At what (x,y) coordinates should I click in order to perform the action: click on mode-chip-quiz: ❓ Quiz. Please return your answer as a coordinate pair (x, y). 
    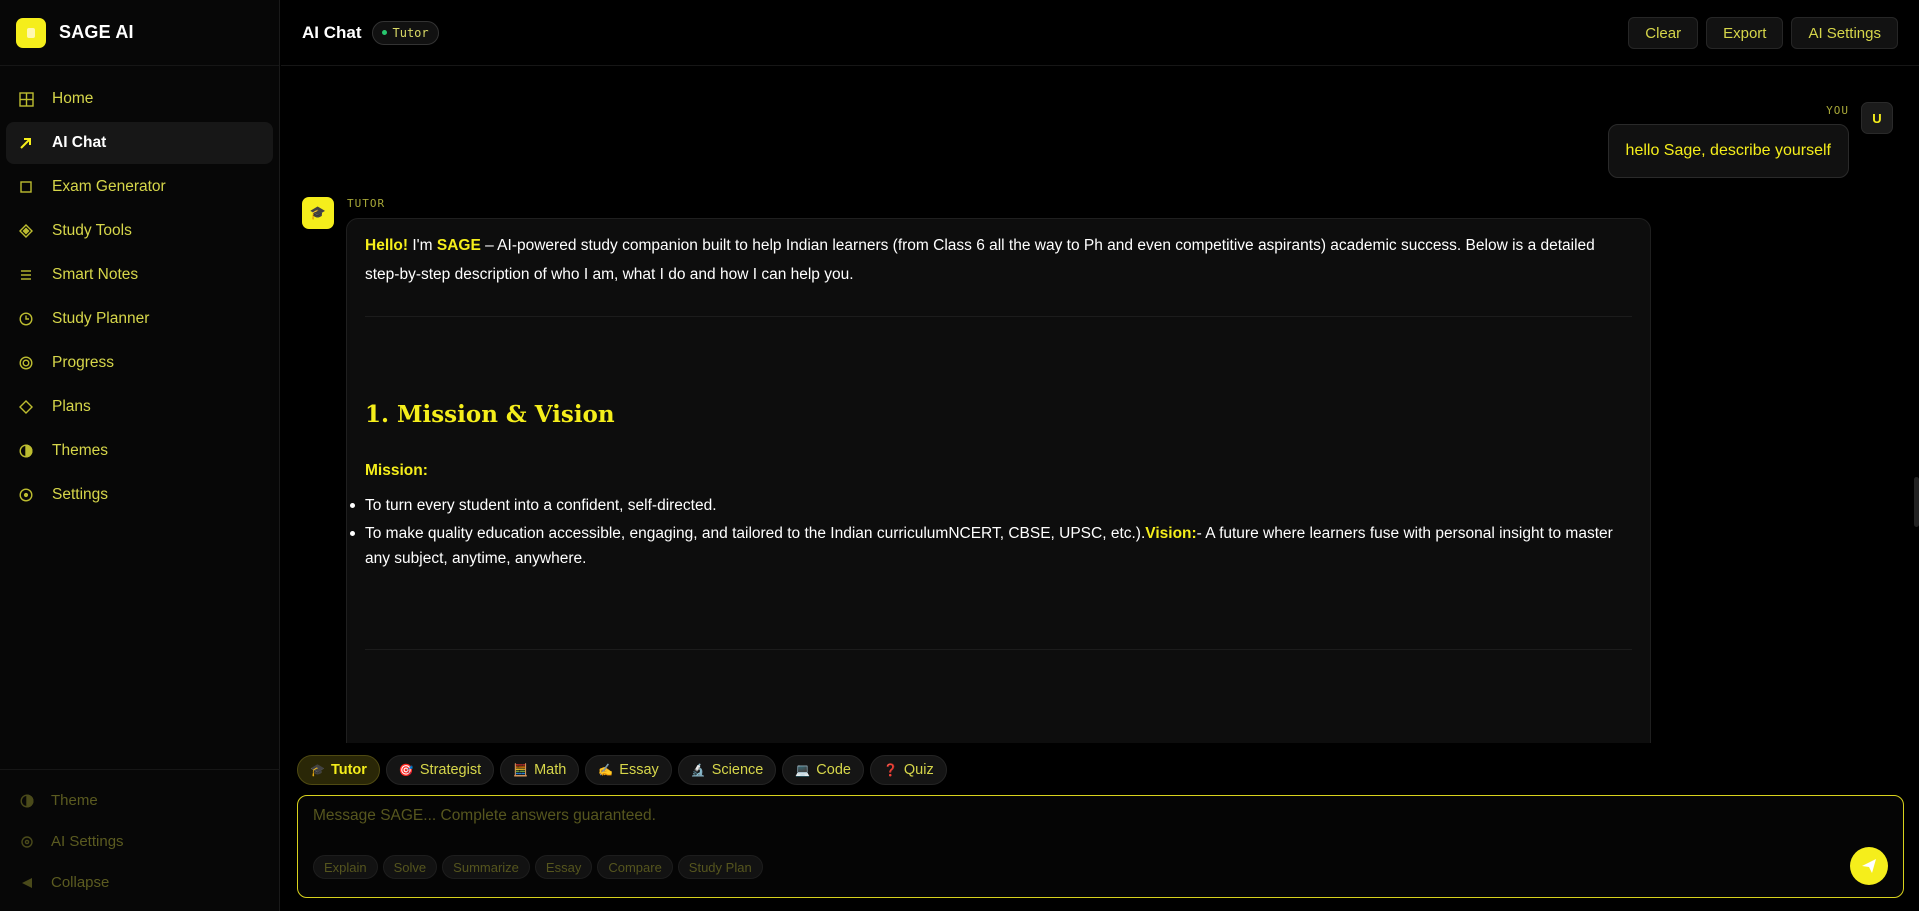
    Looking at the image, I should click on (908, 770).